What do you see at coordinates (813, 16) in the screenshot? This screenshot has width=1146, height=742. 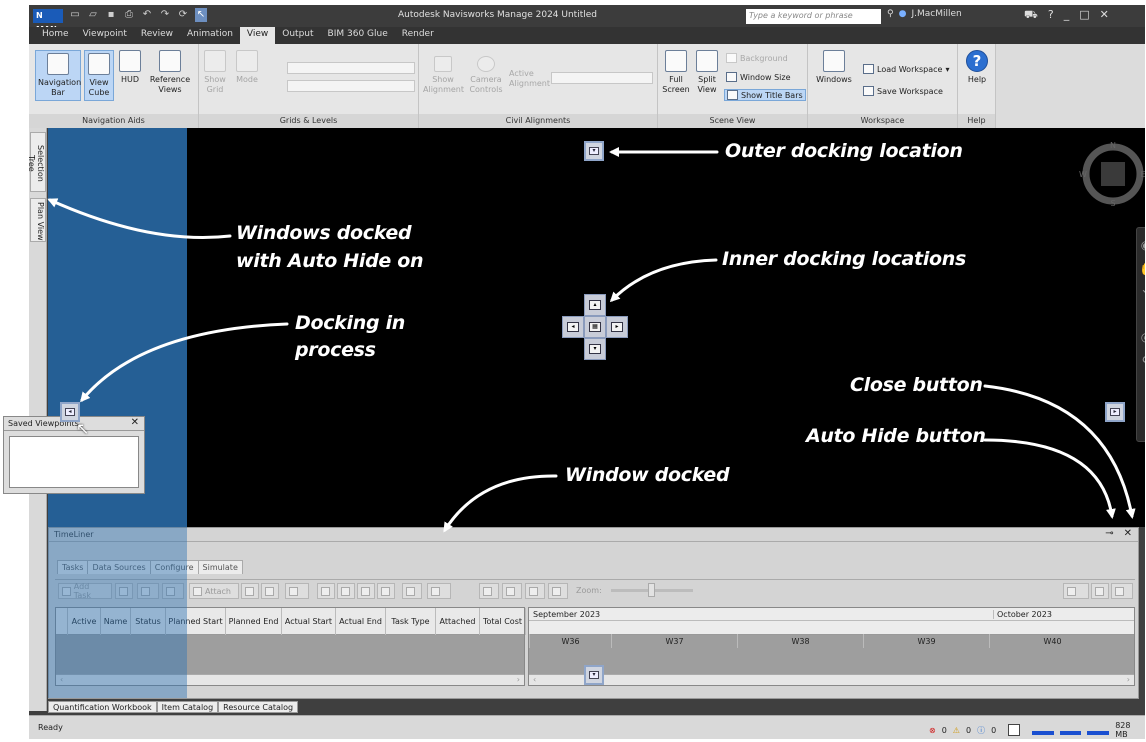 I see `search-input: Type a keyword or phrase` at bounding box center [813, 16].